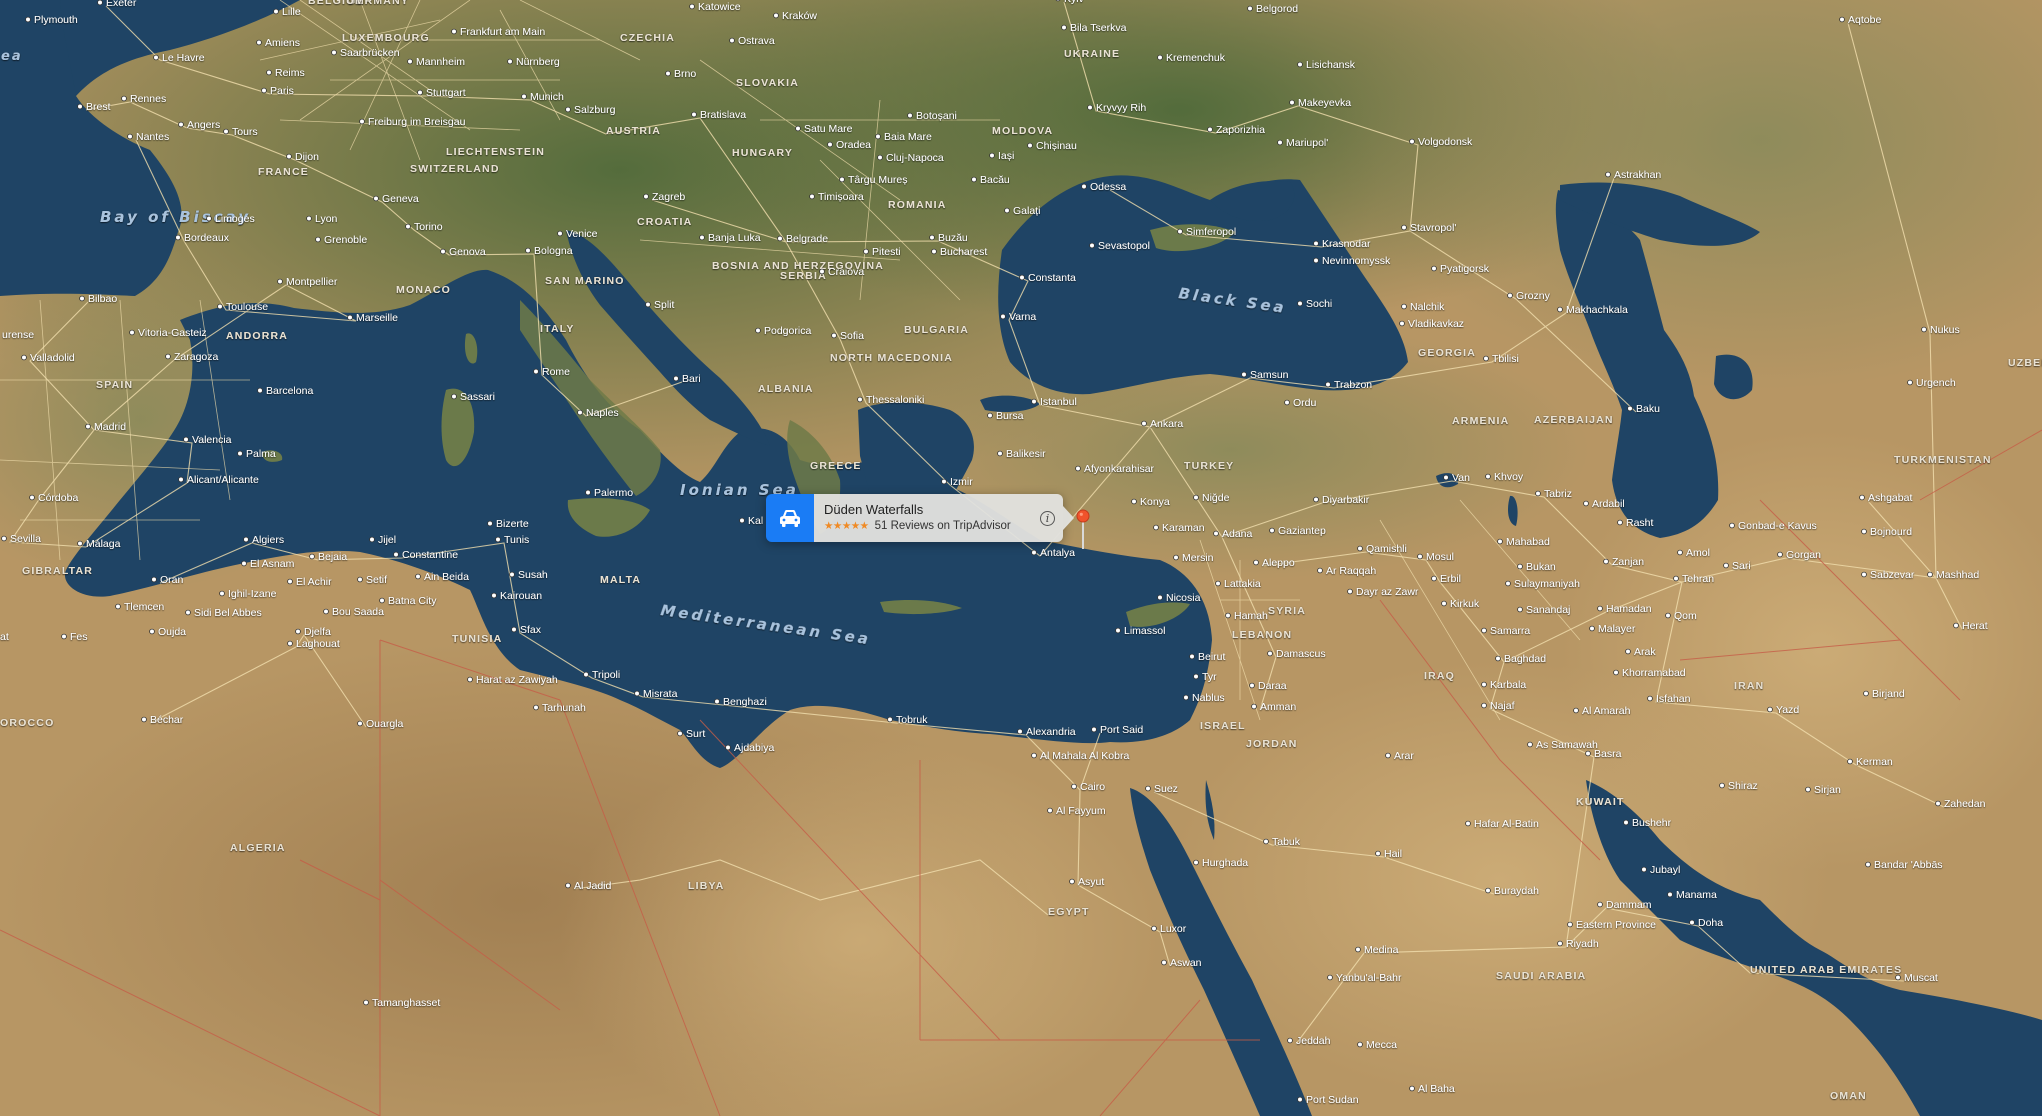 This screenshot has height=1116, width=2042. What do you see at coordinates (734, 238) in the screenshot?
I see `map-label-city: Banja Luka` at bounding box center [734, 238].